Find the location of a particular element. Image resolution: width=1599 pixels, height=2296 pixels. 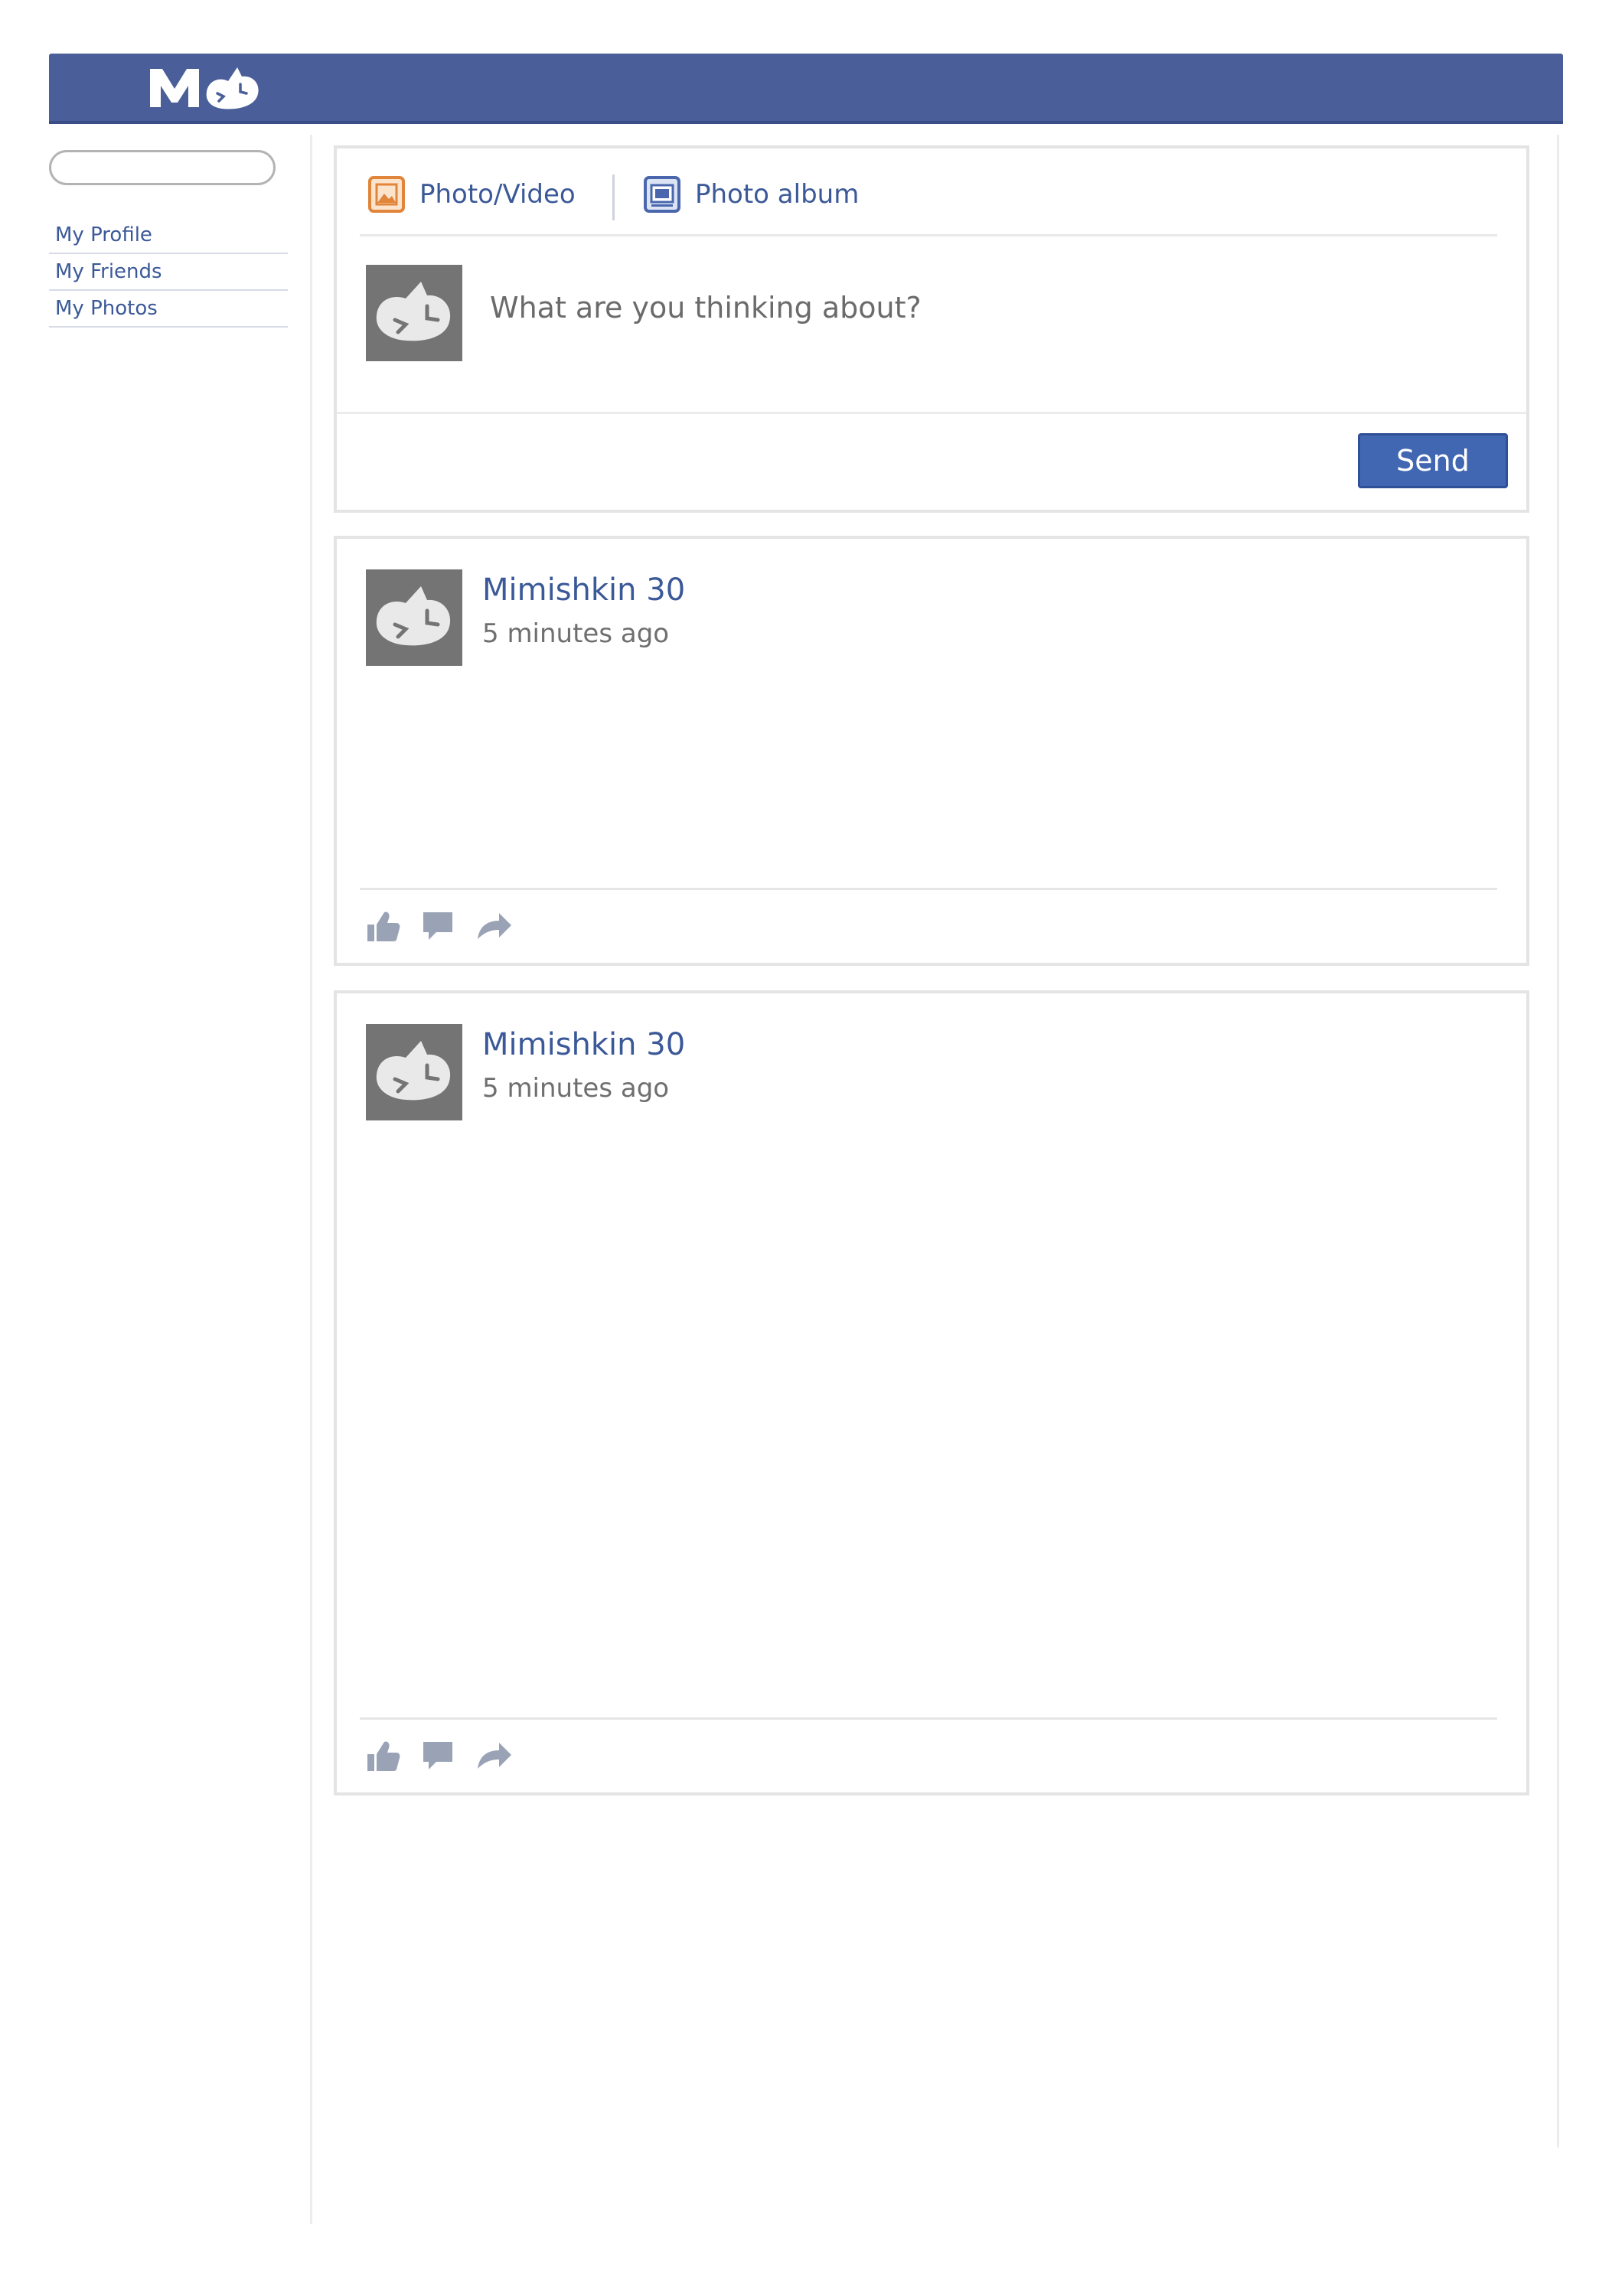

tab-photo-video: Photo/Video is located at coordinates (471, 194).